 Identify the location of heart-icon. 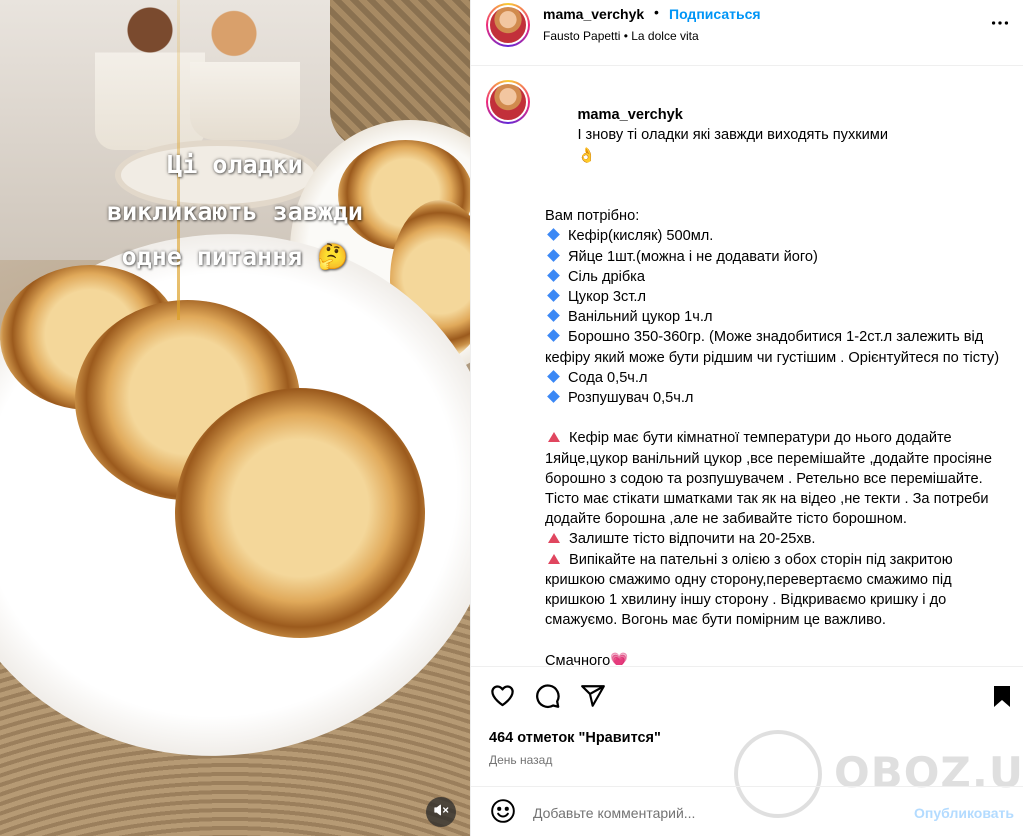
(502, 698).